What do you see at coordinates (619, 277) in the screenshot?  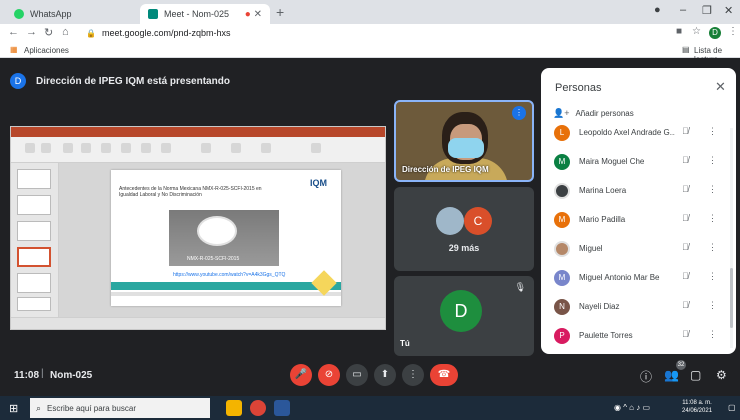 I see `participant-name: Miguel Antonio Mar Be` at bounding box center [619, 277].